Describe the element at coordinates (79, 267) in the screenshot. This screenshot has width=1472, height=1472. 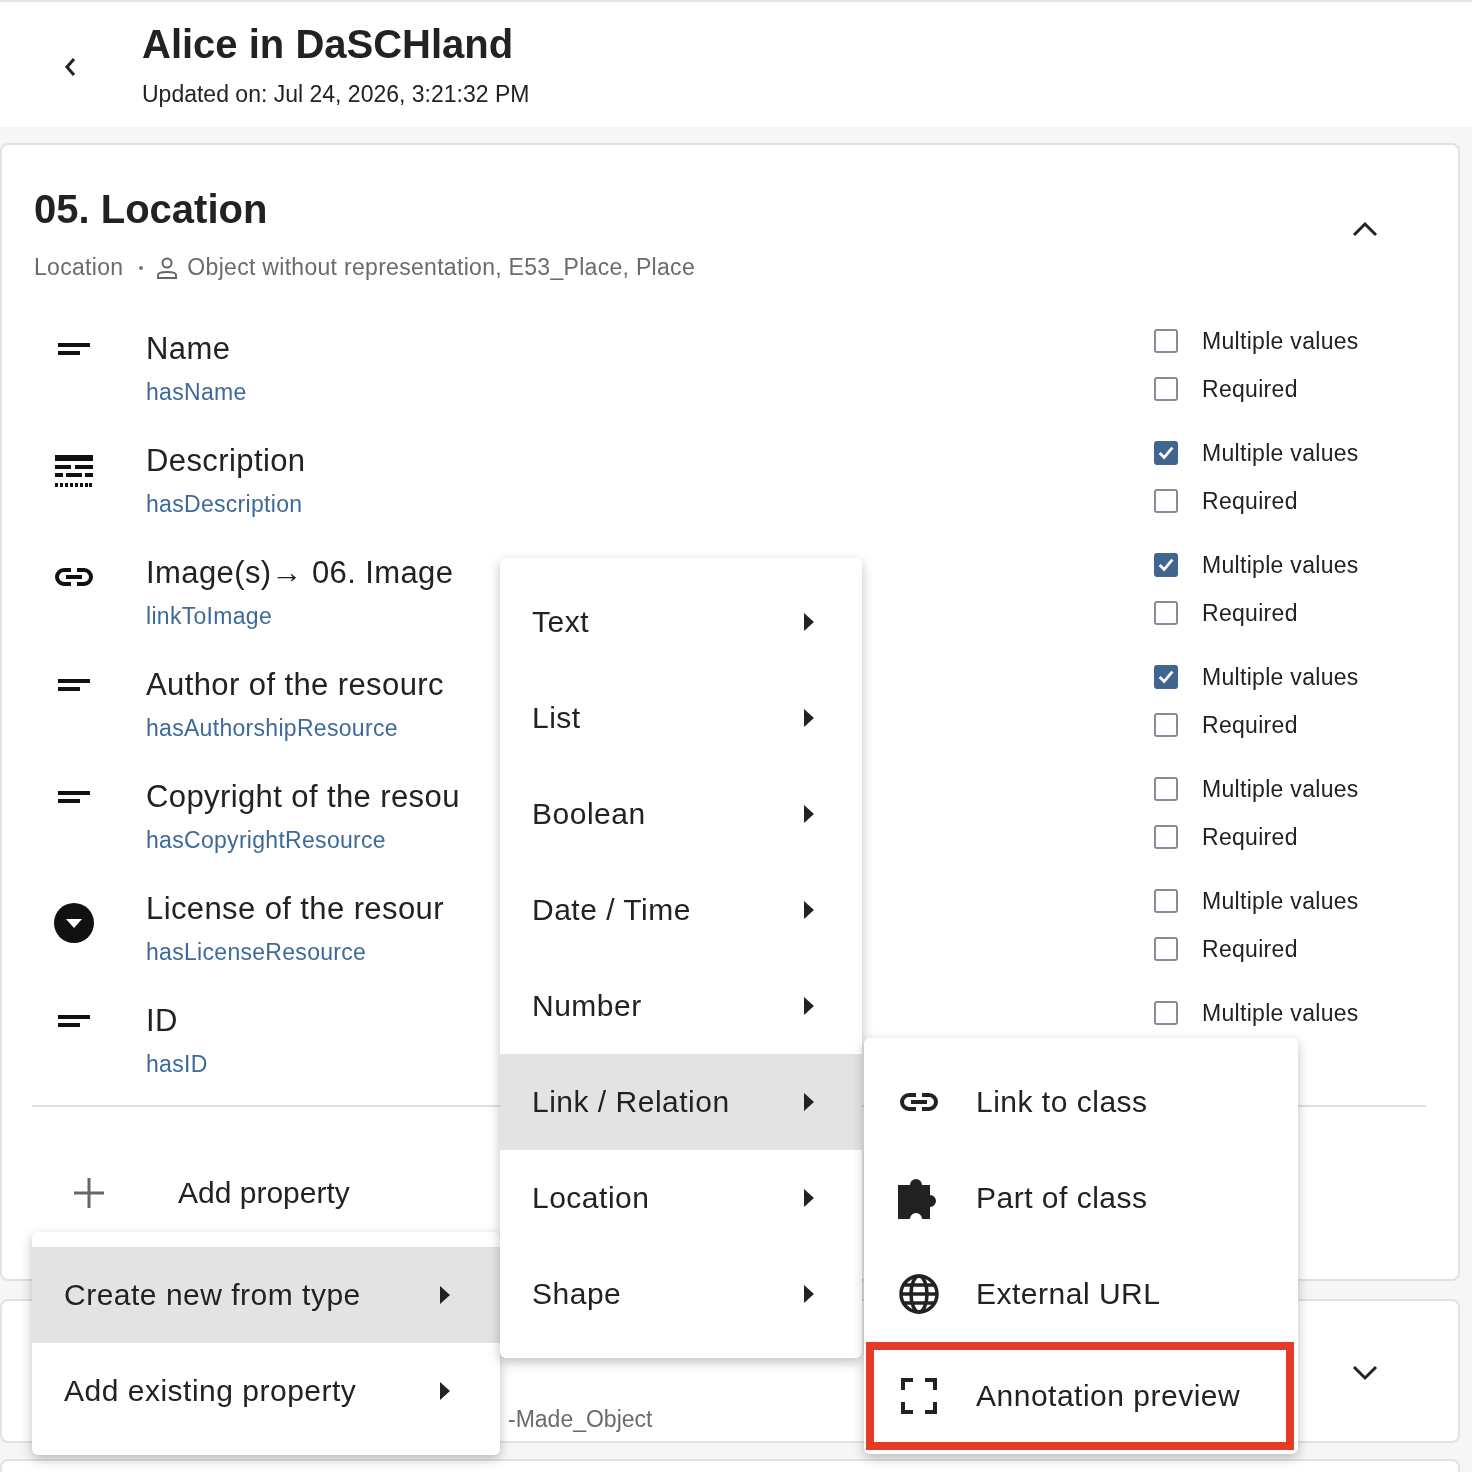
I see `class-label: Location` at that location.